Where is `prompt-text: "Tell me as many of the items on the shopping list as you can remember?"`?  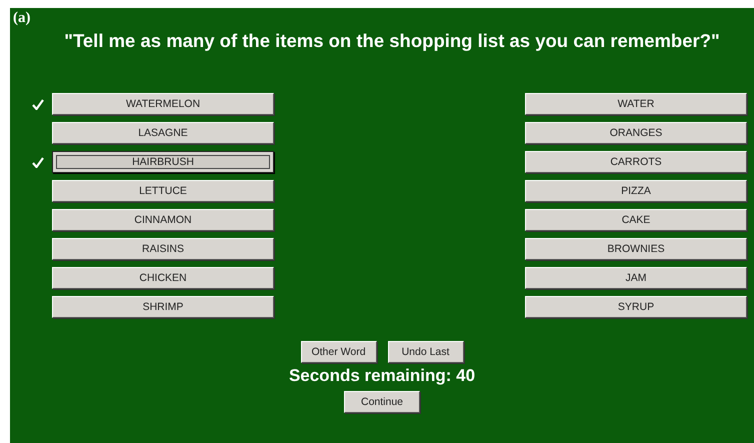 prompt-text: "Tell me as many of the items on the shopping list as you can remember?" is located at coordinates (392, 41).